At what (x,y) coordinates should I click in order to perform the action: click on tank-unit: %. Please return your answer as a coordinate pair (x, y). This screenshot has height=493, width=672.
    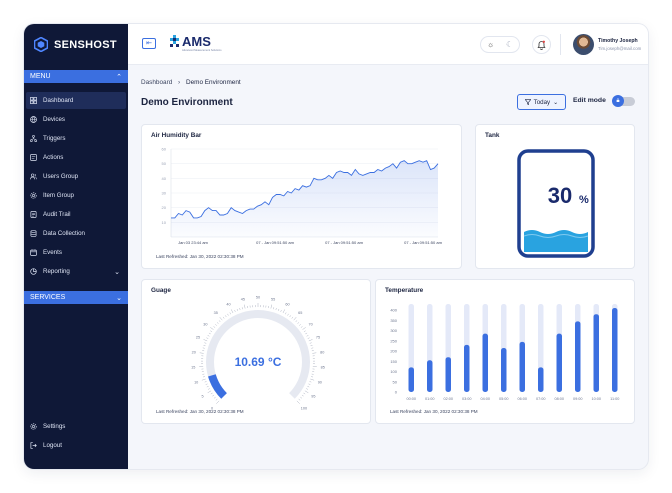
    Looking at the image, I should click on (584, 200).